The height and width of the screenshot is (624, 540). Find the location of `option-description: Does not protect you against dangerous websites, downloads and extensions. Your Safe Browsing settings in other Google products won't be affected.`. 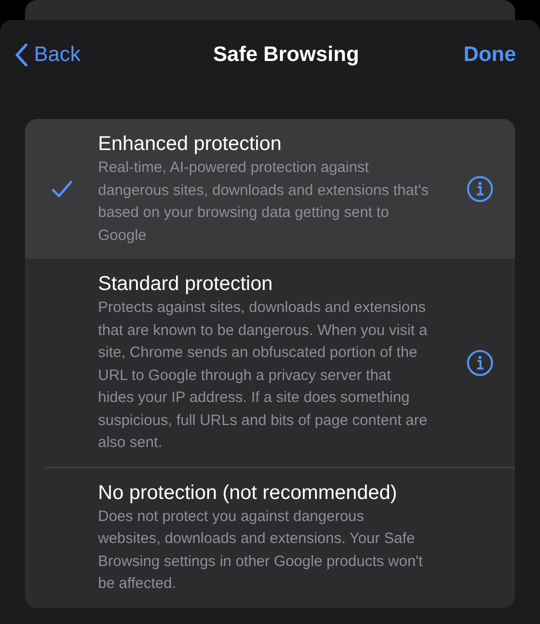

option-description: Does not protect you against dangerous websites, downloads and extensions. Your Safe Browsing settings in other Google products won't be affected. is located at coordinates (261, 550).